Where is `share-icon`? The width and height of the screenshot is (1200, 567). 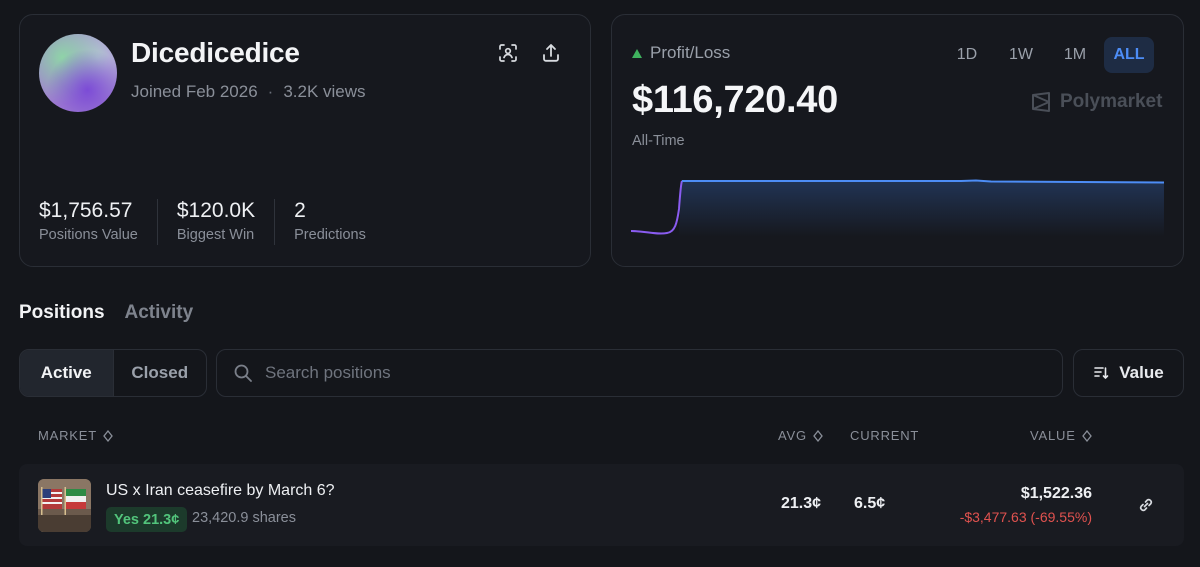 share-icon is located at coordinates (551, 53).